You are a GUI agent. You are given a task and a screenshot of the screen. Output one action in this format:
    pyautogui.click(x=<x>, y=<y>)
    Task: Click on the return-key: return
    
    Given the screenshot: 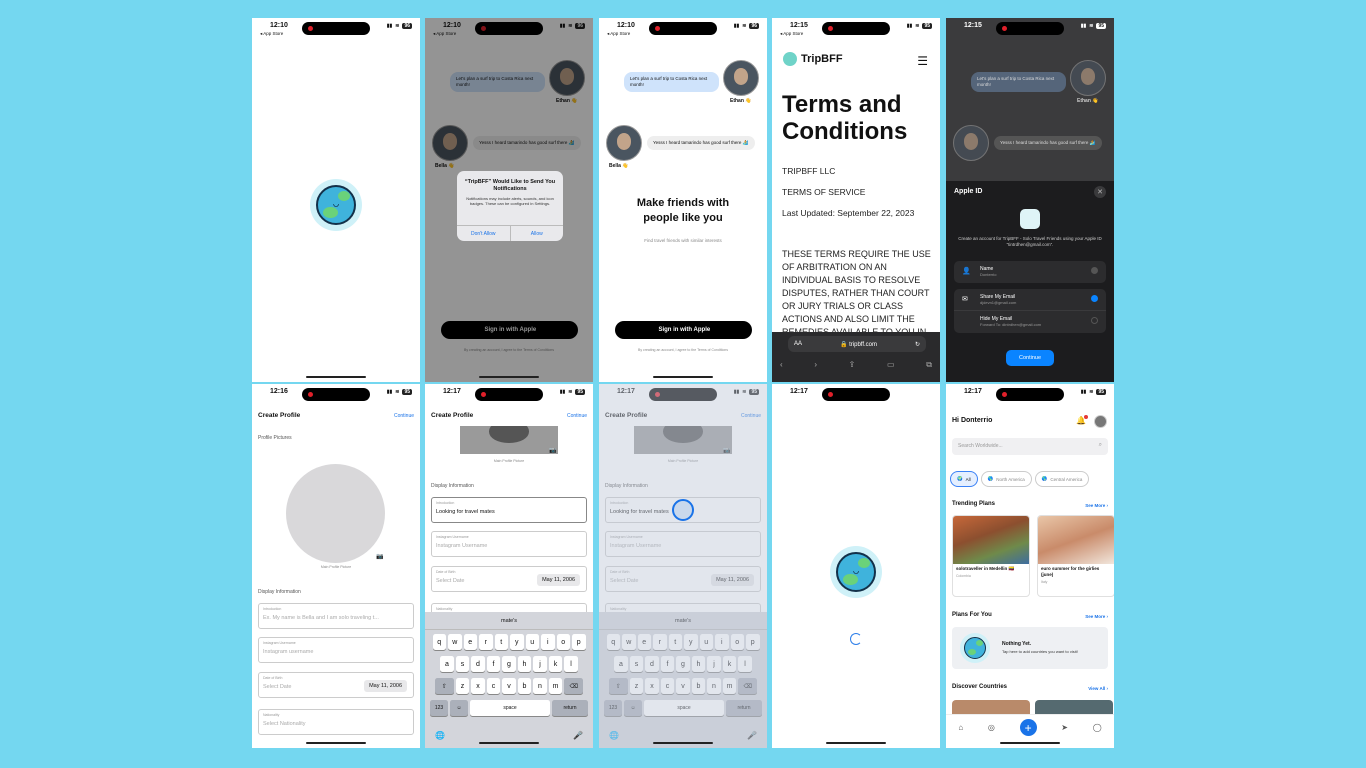 What is the action you would take?
    pyautogui.click(x=570, y=708)
    